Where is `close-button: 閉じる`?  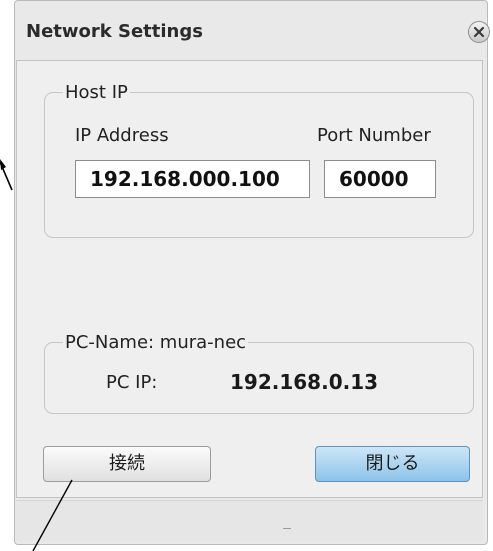
close-button: 閉じる is located at coordinates (392, 464).